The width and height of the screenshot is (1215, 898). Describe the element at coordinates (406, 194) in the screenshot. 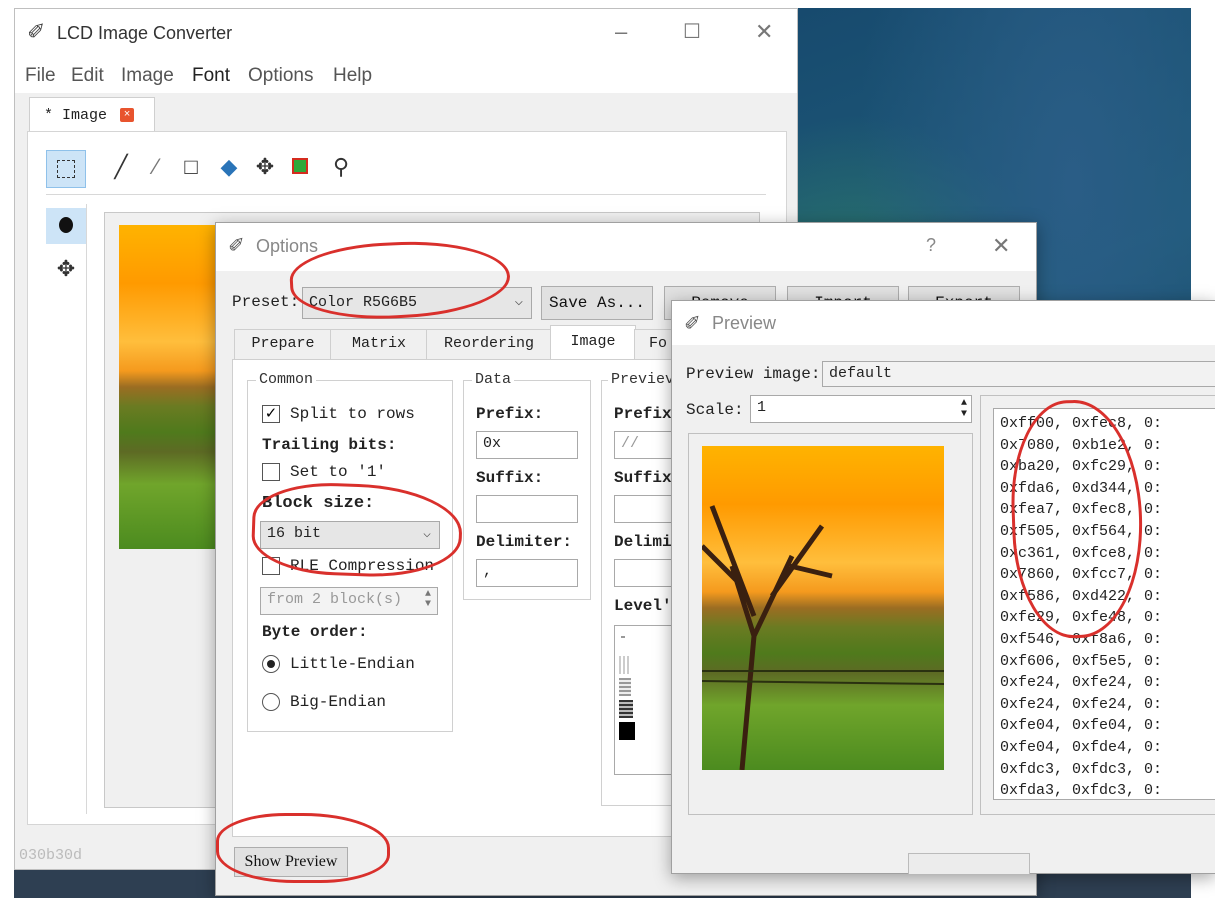

I see `toolbar-divider` at that location.